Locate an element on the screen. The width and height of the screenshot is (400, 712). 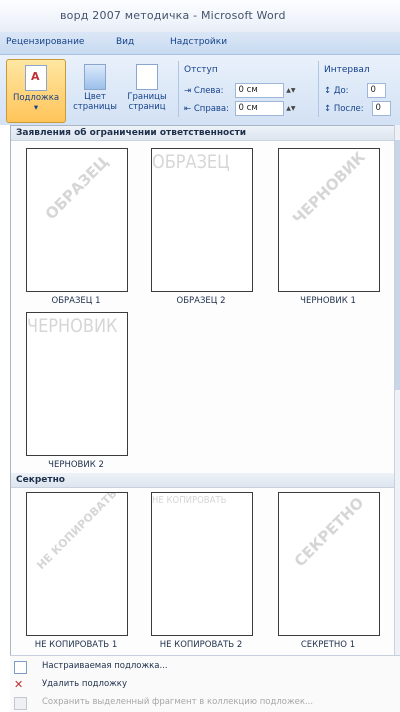
indent-left-row: ⇥ Слева: 0 см ▲▼ is located at coordinates (239, 90).